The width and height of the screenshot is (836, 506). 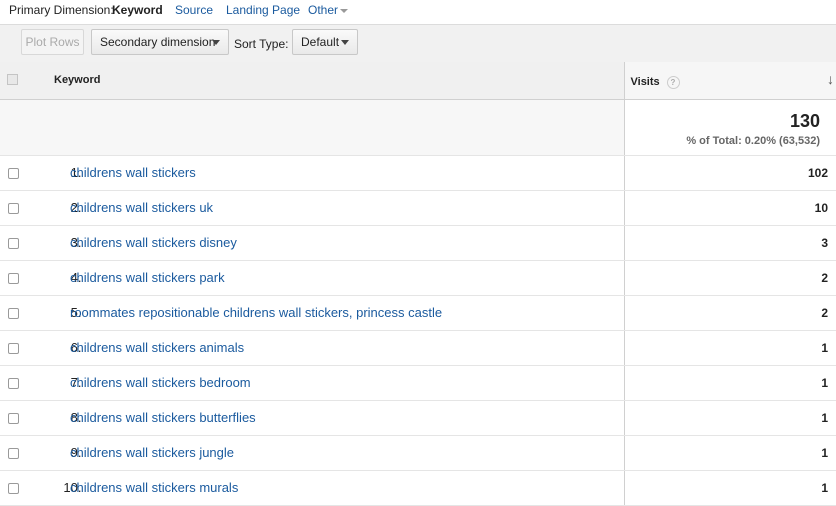 I want to click on row-keyword-cell: 8. childrens wall stickers butterflies, so click(x=325, y=418).